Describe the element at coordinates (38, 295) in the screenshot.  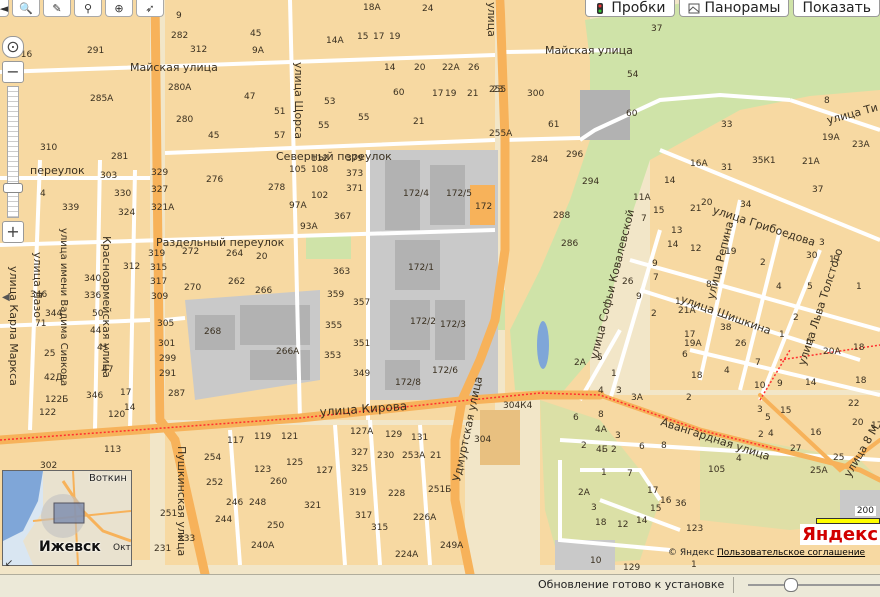
I see `house-number: 346` at that location.